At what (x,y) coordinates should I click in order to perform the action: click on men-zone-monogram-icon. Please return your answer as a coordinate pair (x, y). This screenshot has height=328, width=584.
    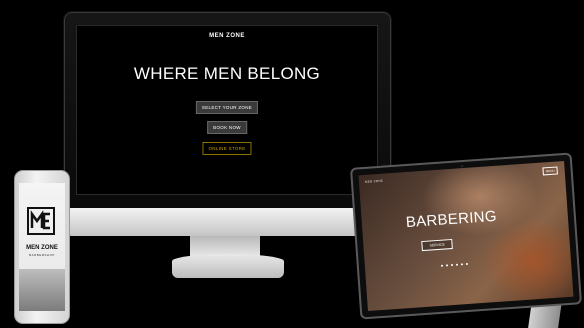
    Looking at the image, I should click on (41, 221).